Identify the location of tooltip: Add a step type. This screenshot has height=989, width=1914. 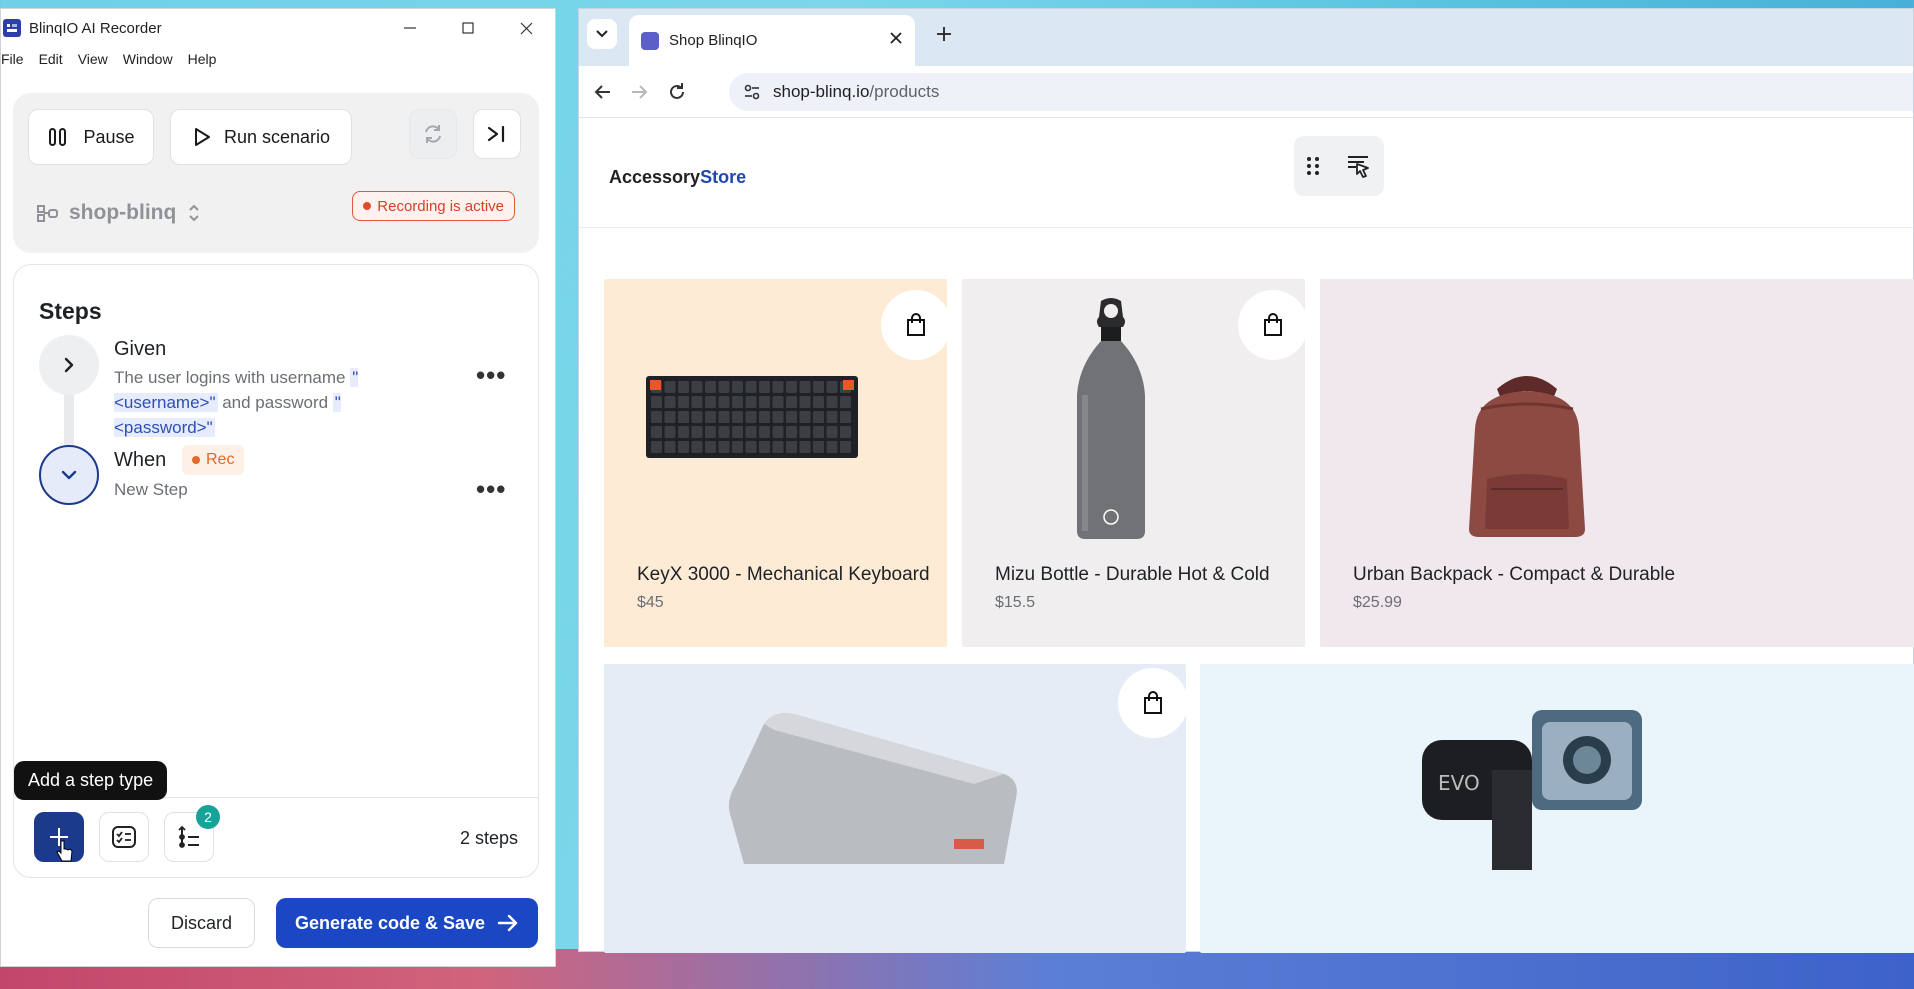
(91, 780).